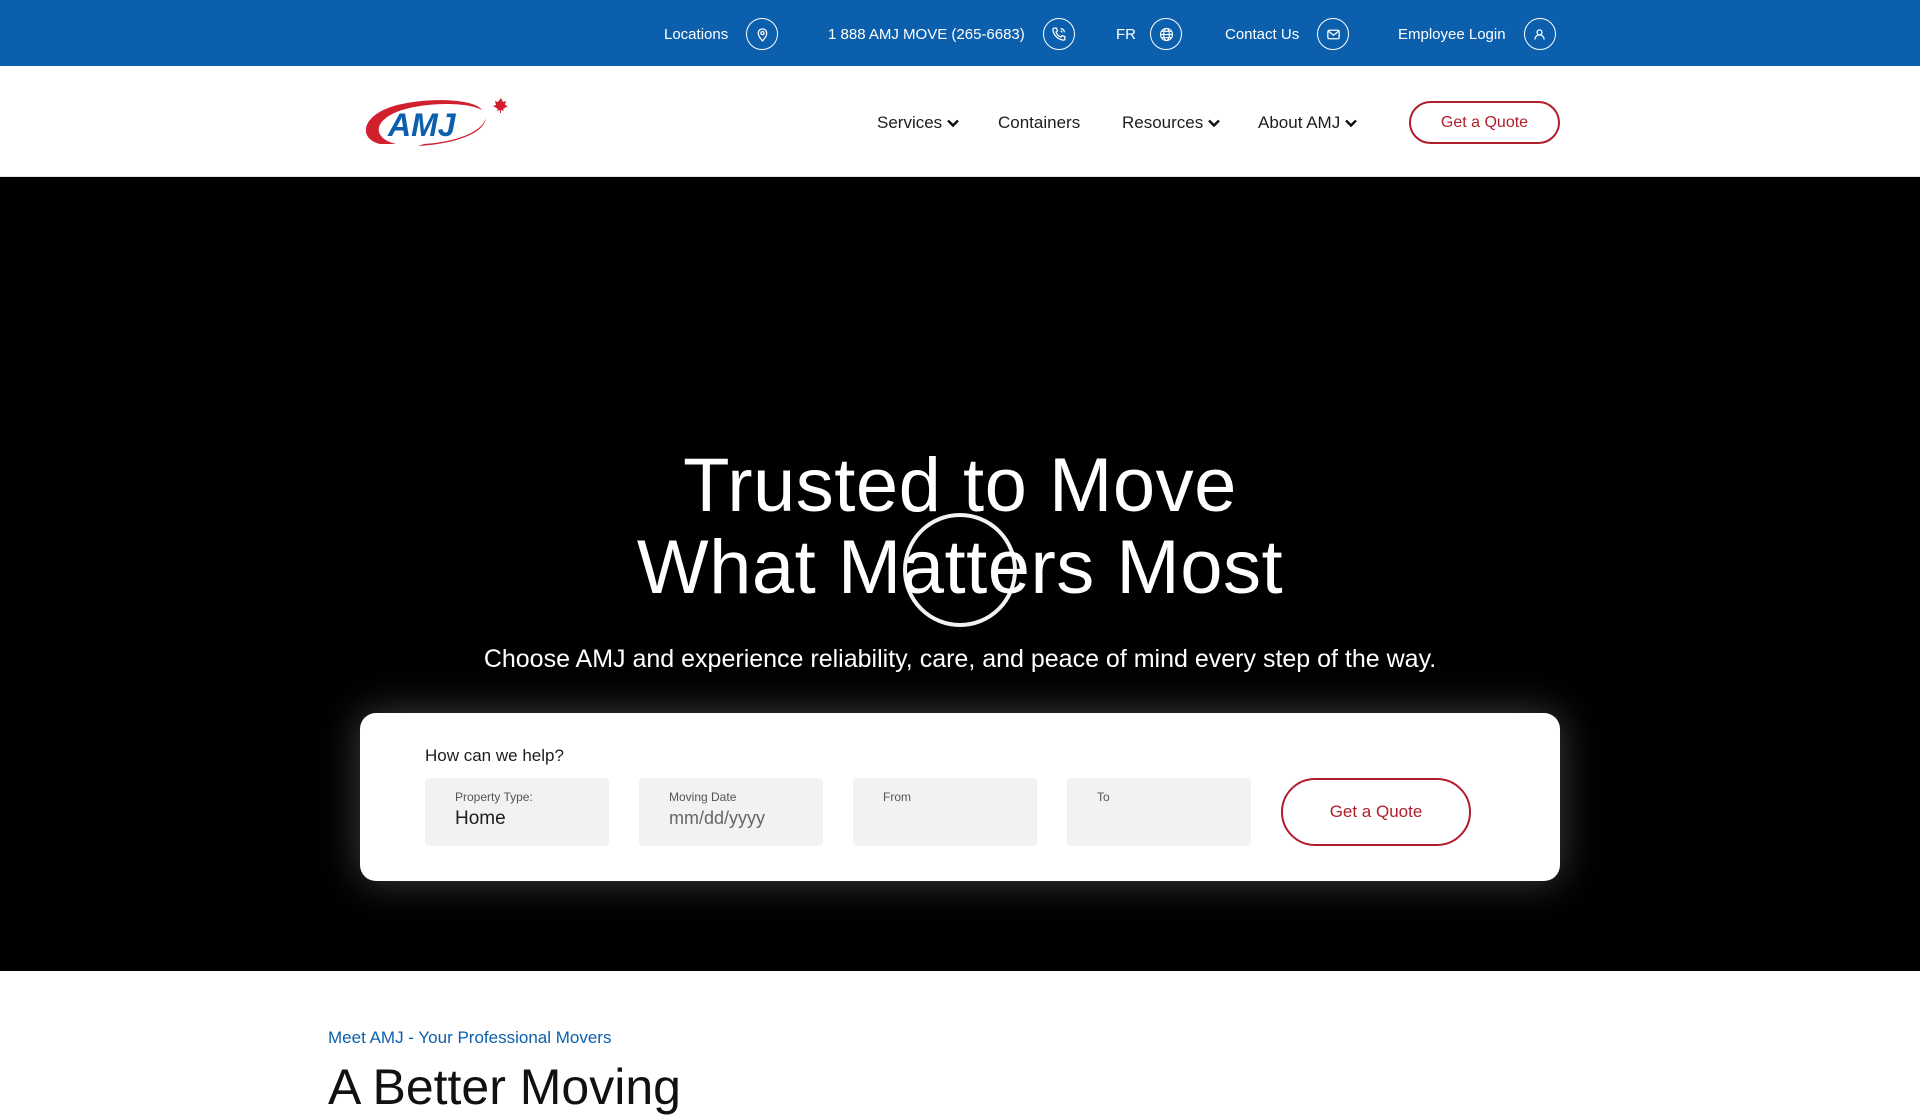 The width and height of the screenshot is (1920, 1117). What do you see at coordinates (1452, 34) in the screenshot?
I see `employee-login-label: Employee Login` at bounding box center [1452, 34].